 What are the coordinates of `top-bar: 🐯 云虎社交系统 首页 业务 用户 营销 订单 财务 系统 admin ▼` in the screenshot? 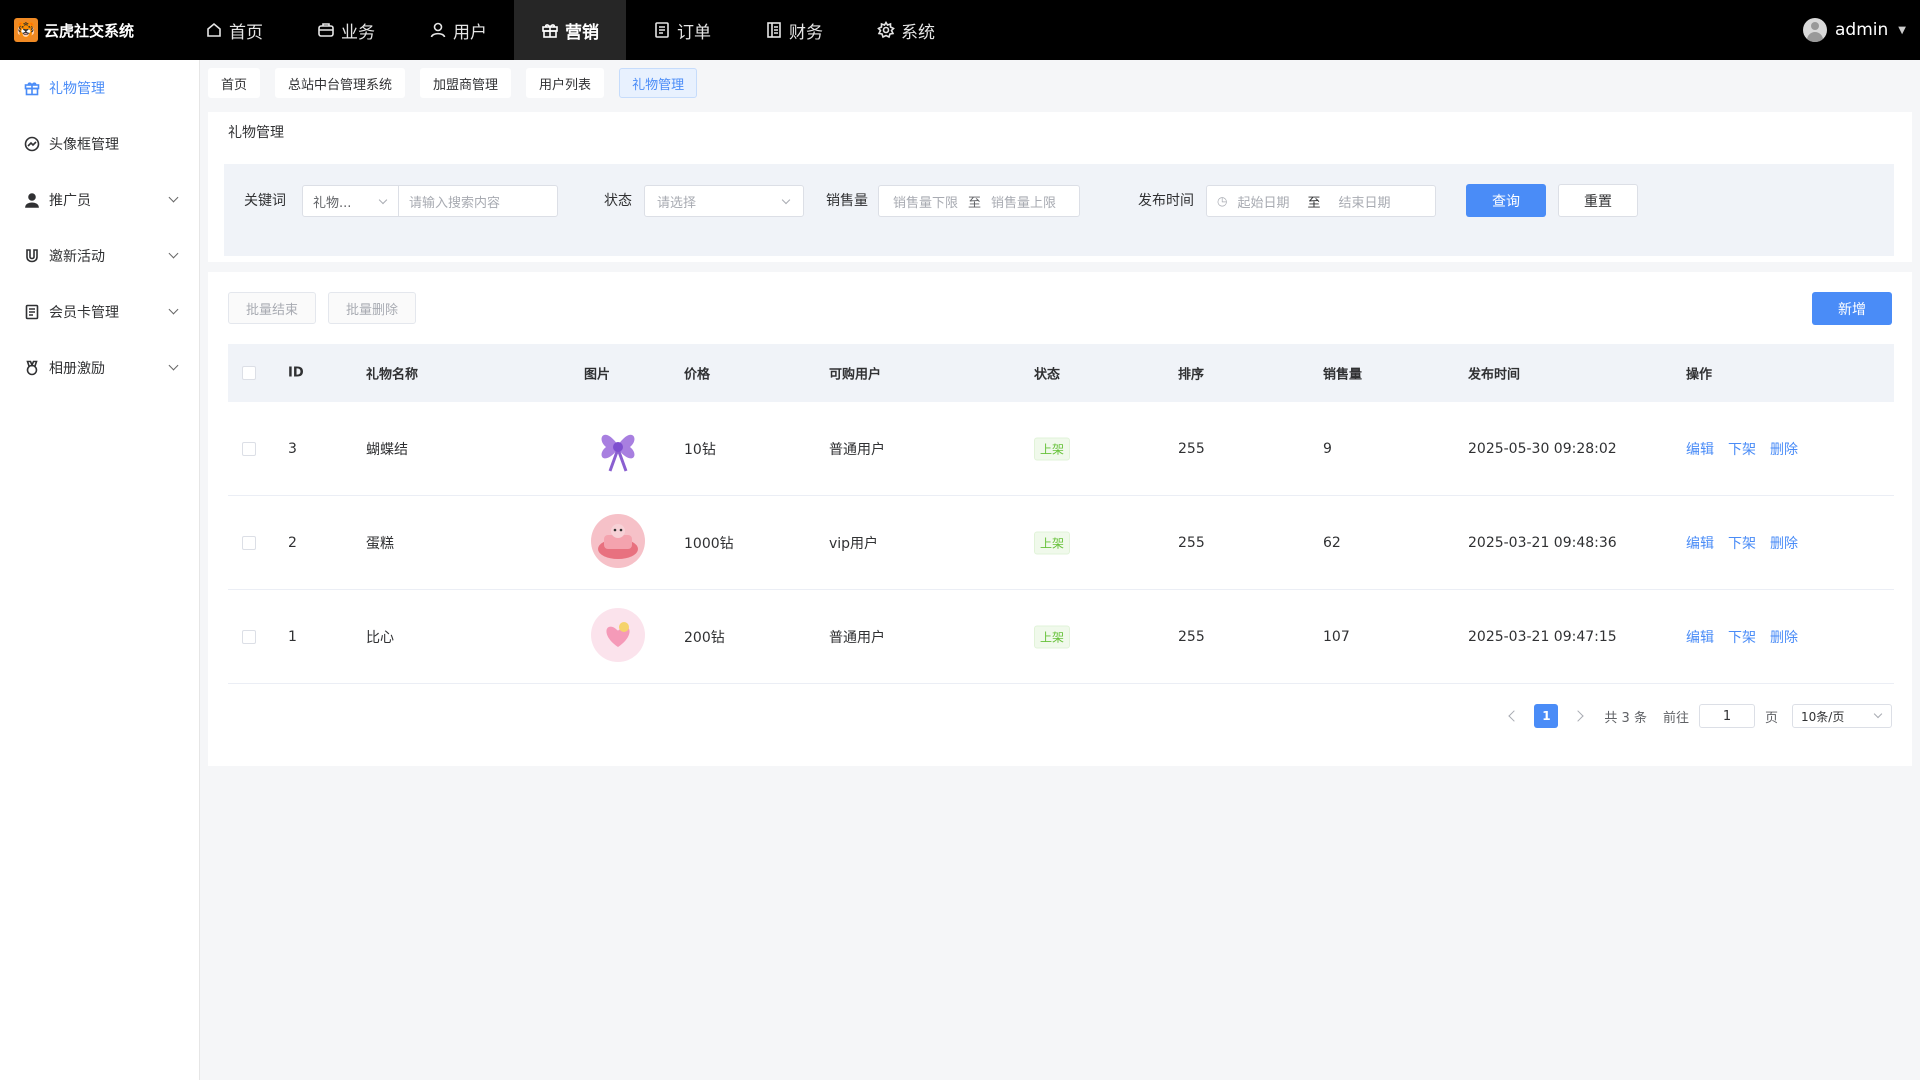 It's located at (960, 30).